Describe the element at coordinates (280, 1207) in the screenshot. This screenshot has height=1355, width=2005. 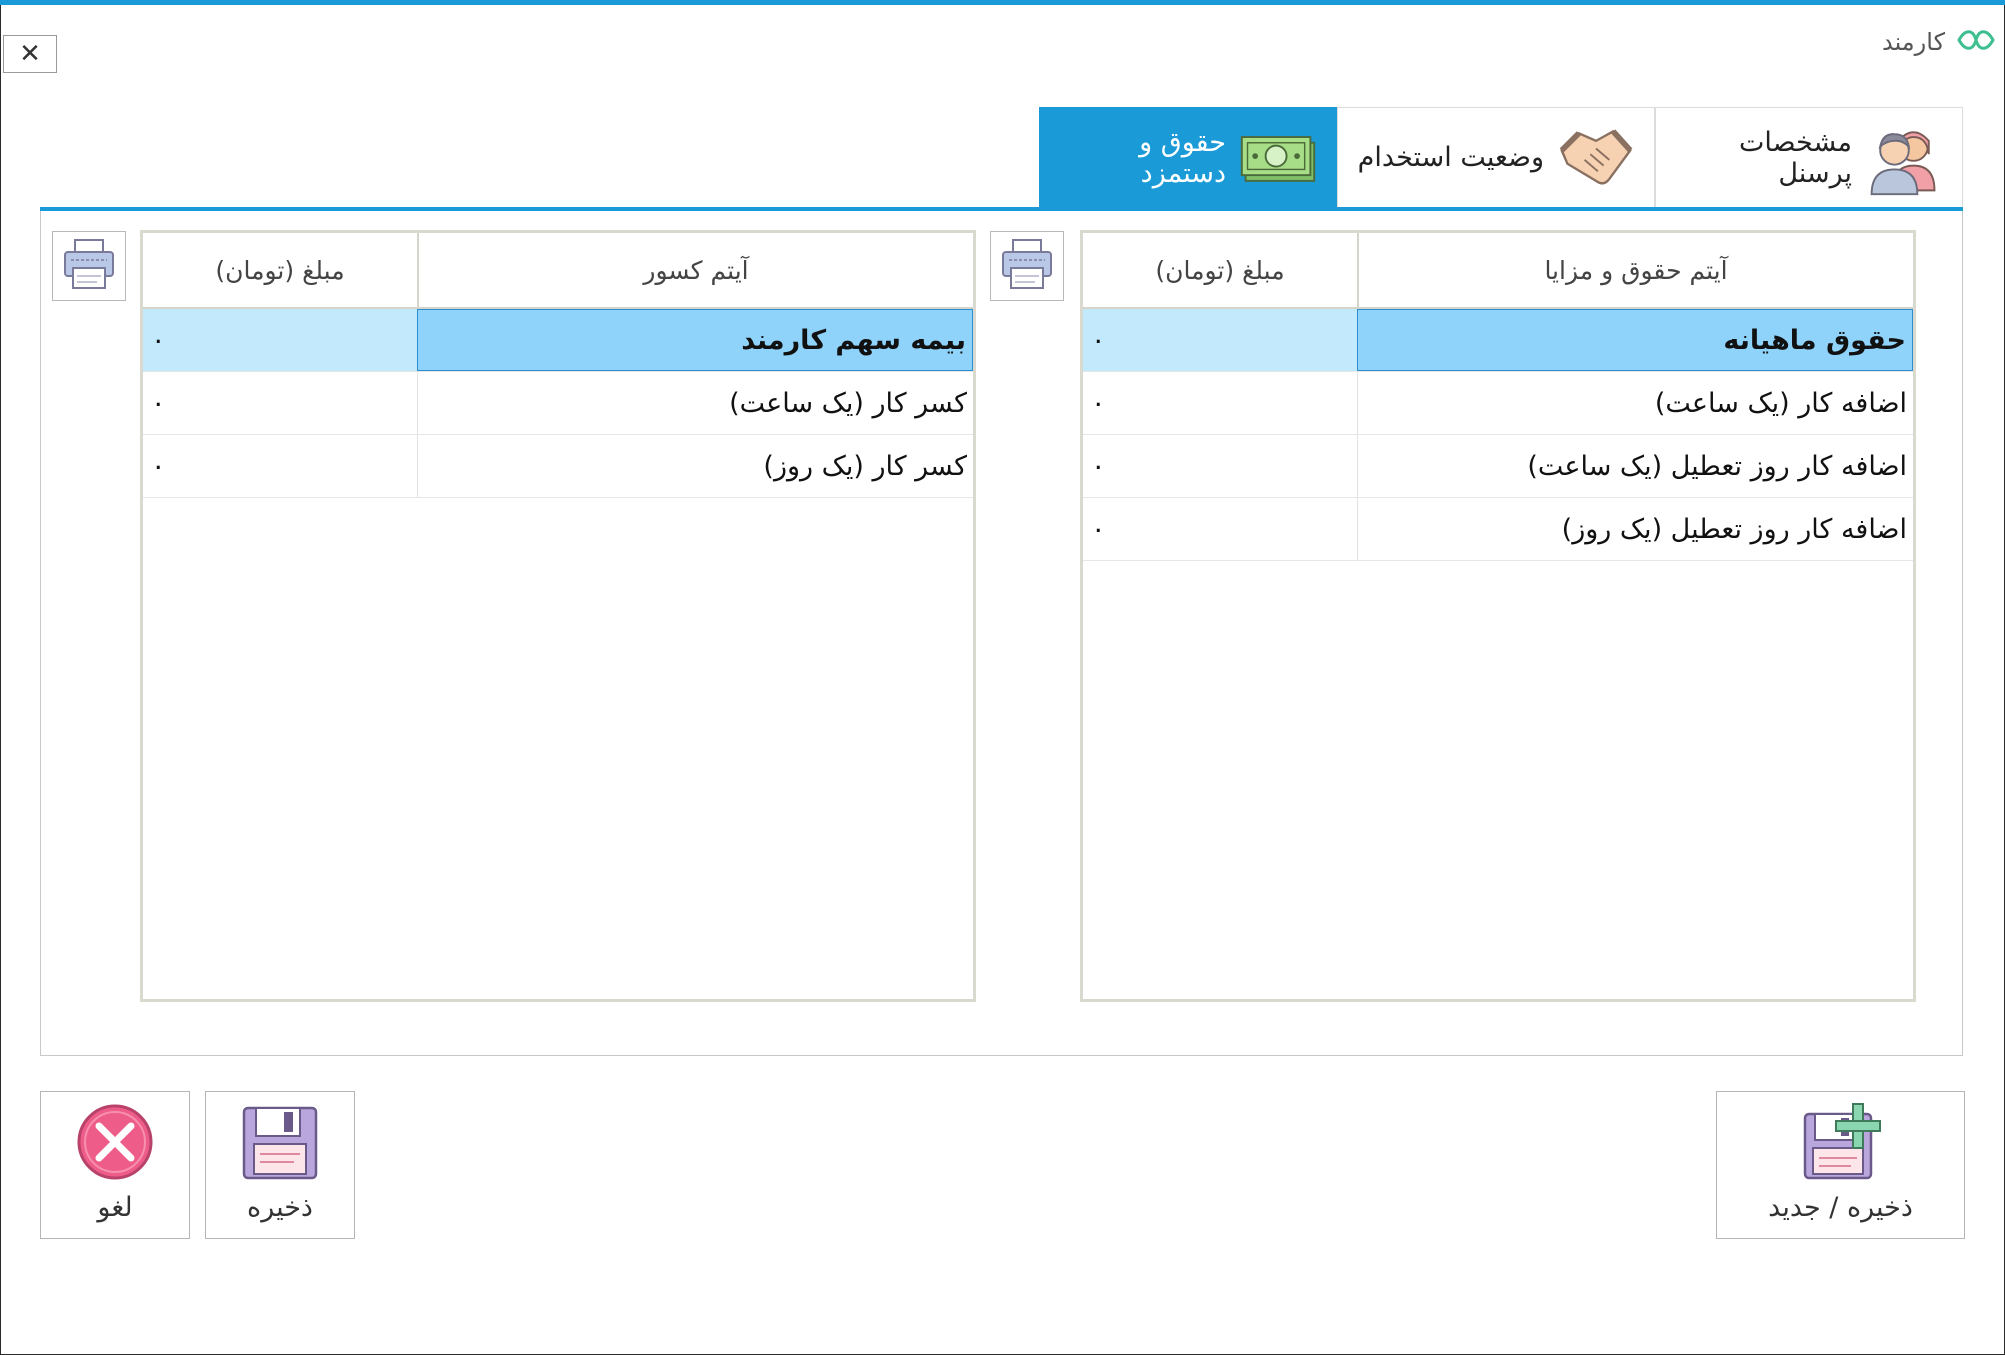
I see `save-label: ذخیره` at that location.